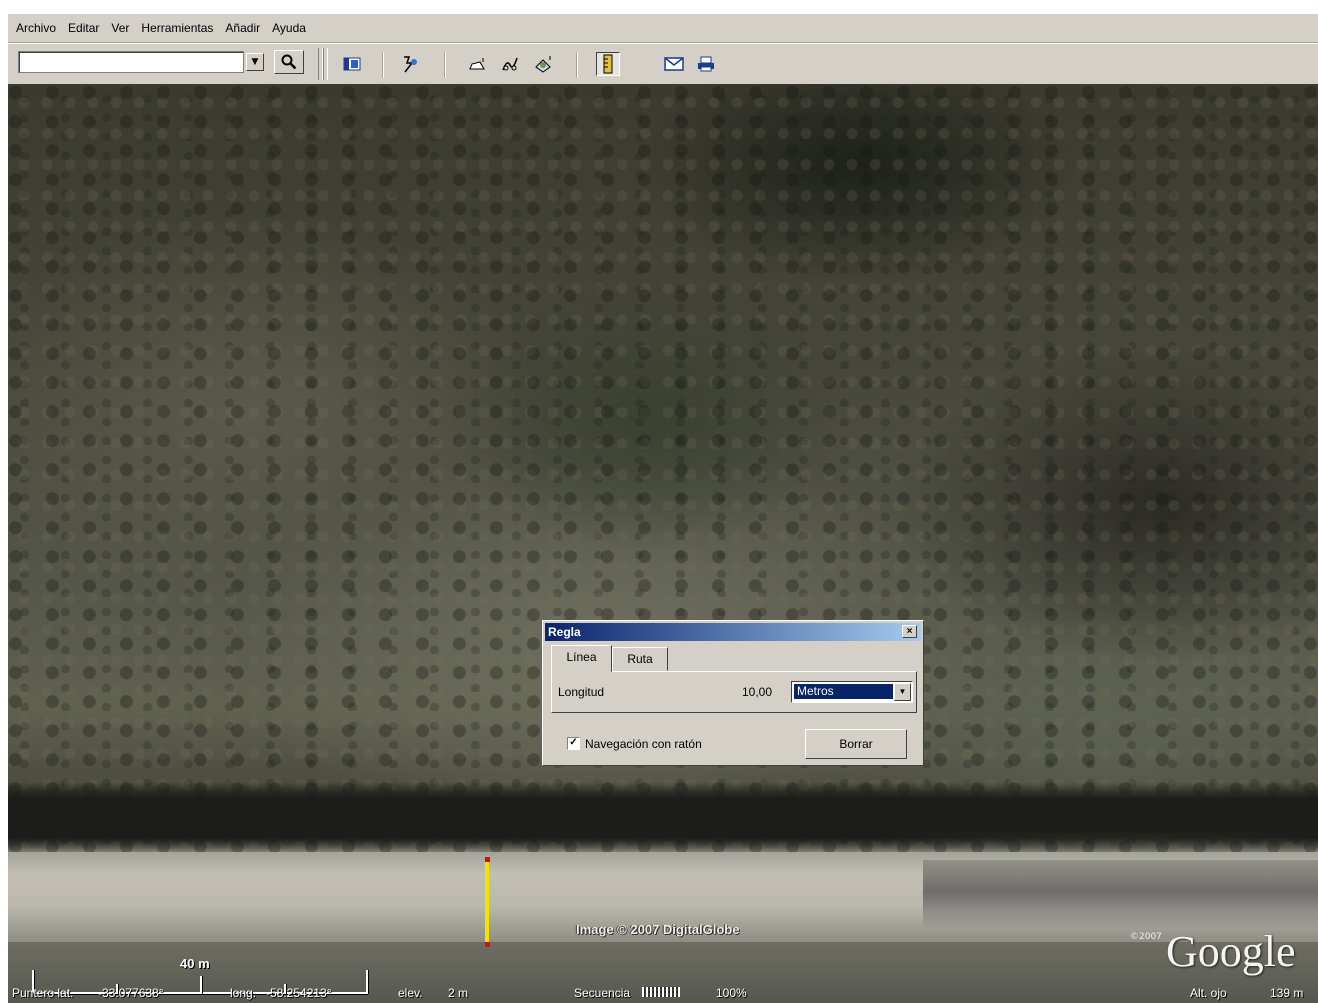 The width and height of the screenshot is (1318, 1003). Describe the element at coordinates (602, 993) in the screenshot. I see `streaming-label: Secuencia` at that location.